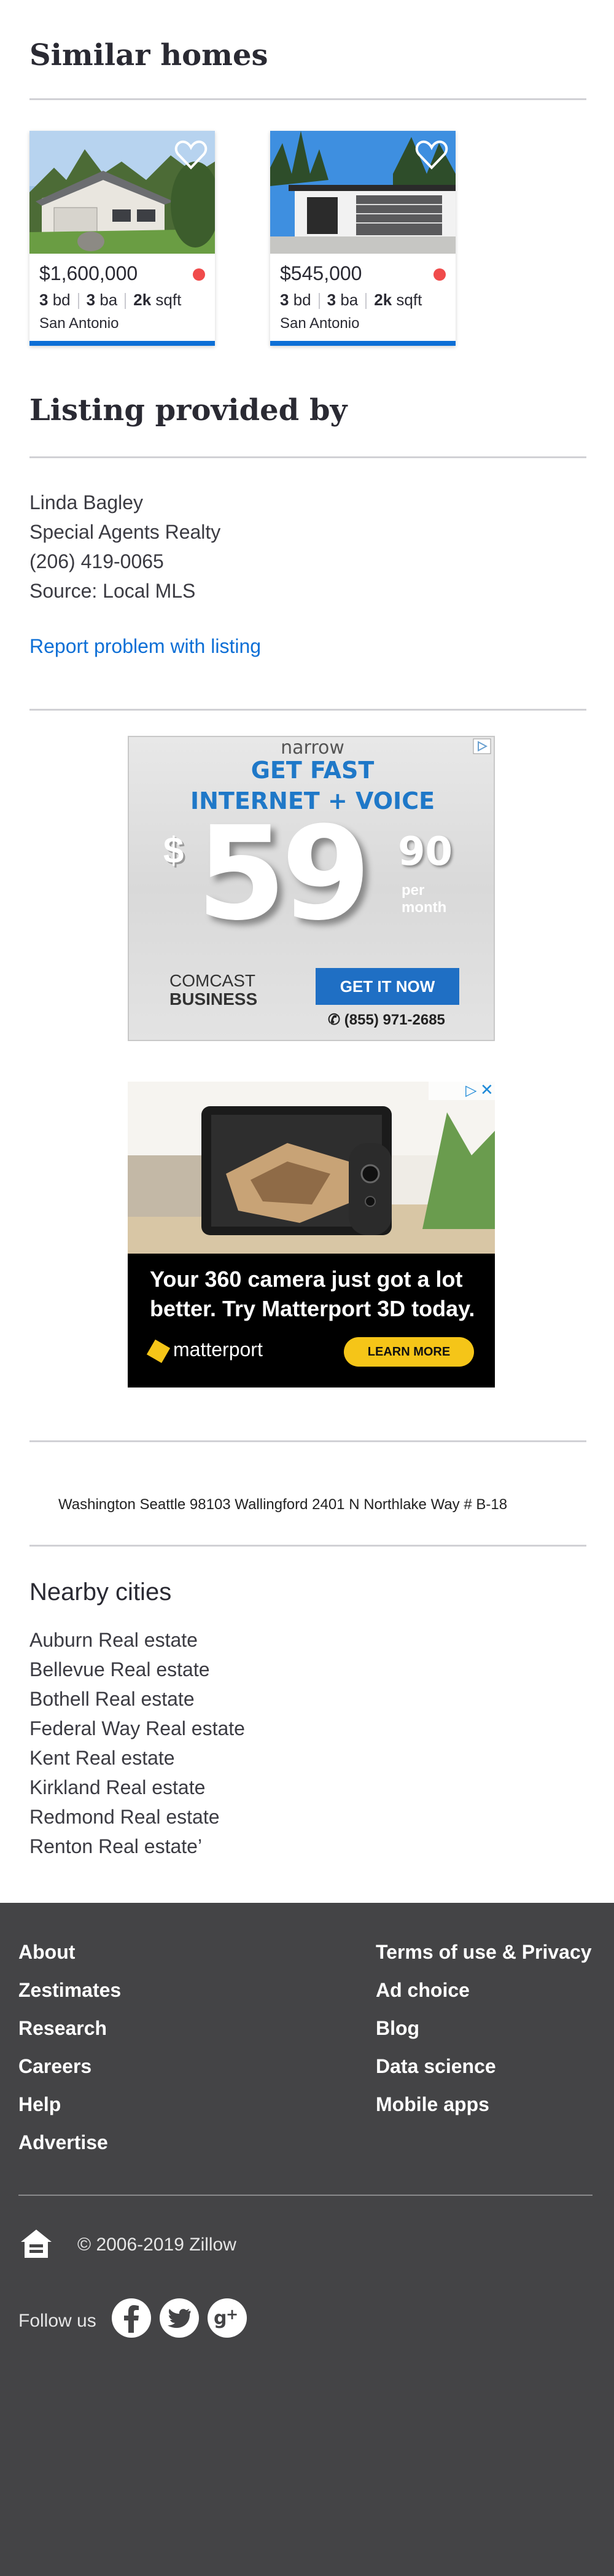 The height and width of the screenshot is (2576, 614). I want to click on svg-text: g, so click(220, 2318).